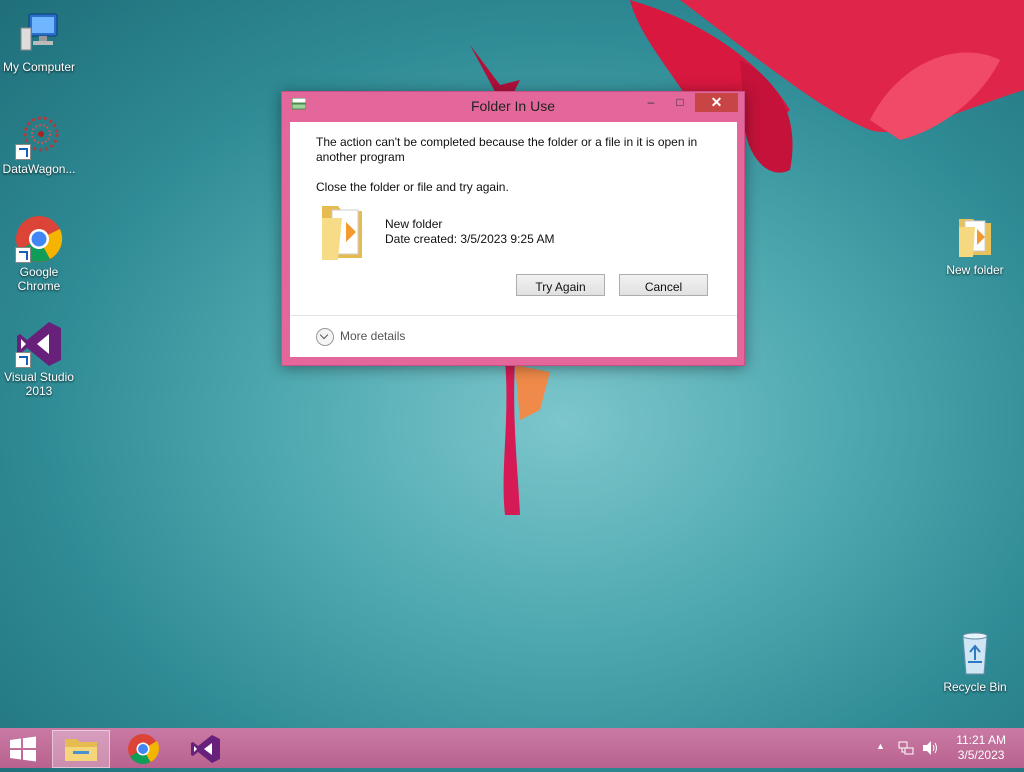 Image resolution: width=1024 pixels, height=772 pixels. Describe the element at coordinates (39, 384) in the screenshot. I see `desktop-icon-label: Visual Studio 2013` at that location.